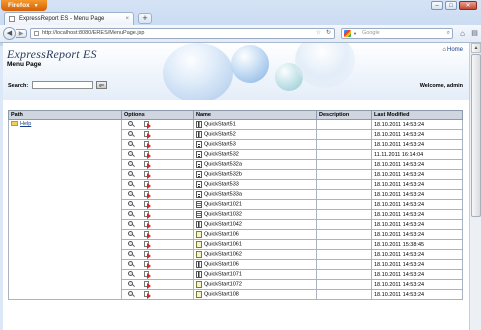 This screenshot has width=481, height=330. I want to click on close-window-icon: ✕, so click(468, 5).